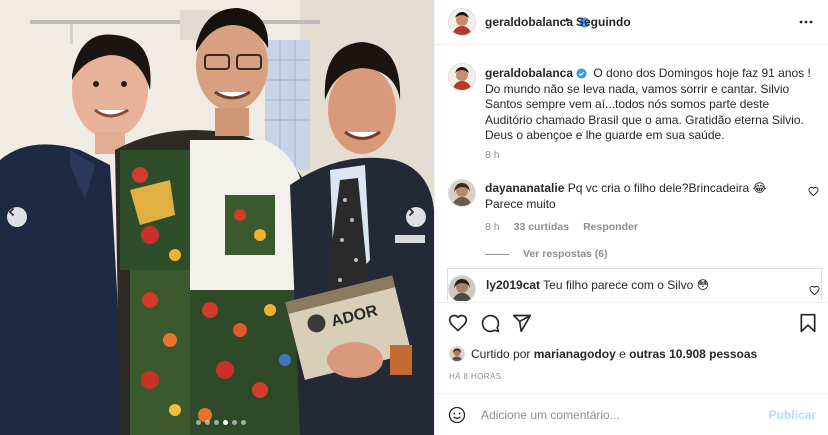 The height and width of the screenshot is (435, 828). I want to click on author-username: geraldobalanca, so click(537, 22).